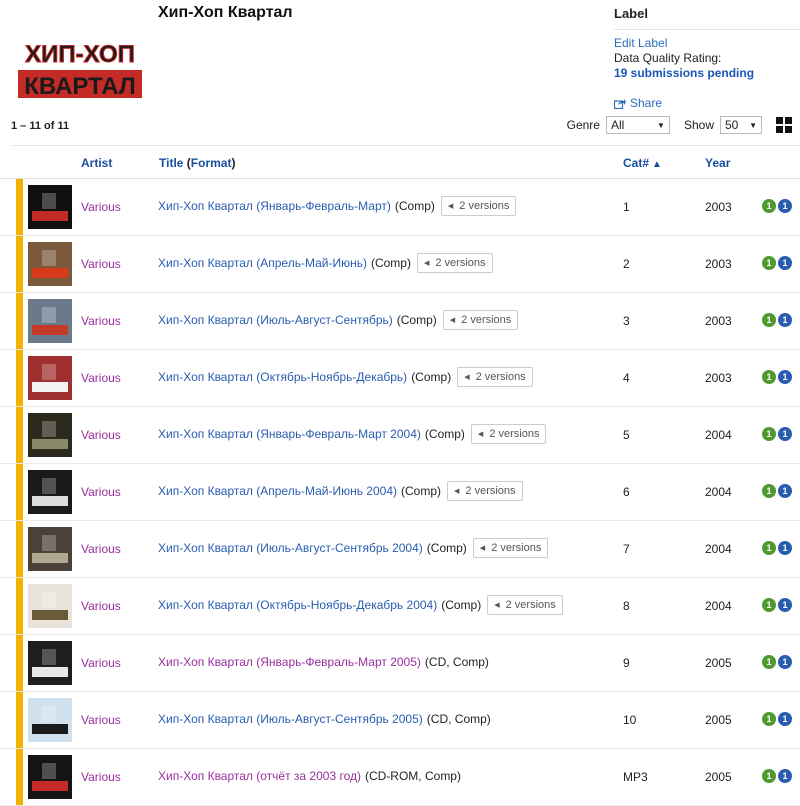 The height and width of the screenshot is (806, 800). Describe the element at coordinates (171, 163) in the screenshot. I see `column-title-link: Title` at that location.